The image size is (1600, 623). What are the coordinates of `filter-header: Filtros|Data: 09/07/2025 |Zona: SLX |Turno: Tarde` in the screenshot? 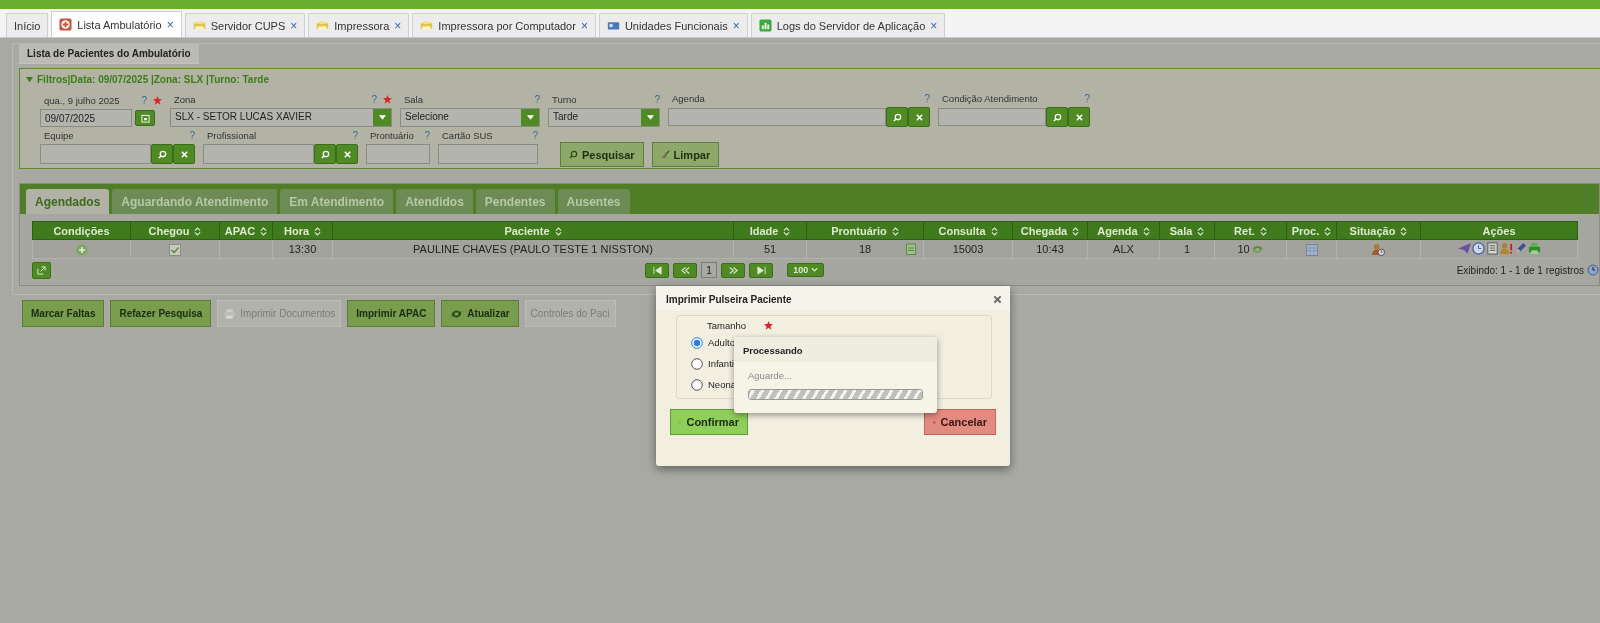 It's located at (810, 79).